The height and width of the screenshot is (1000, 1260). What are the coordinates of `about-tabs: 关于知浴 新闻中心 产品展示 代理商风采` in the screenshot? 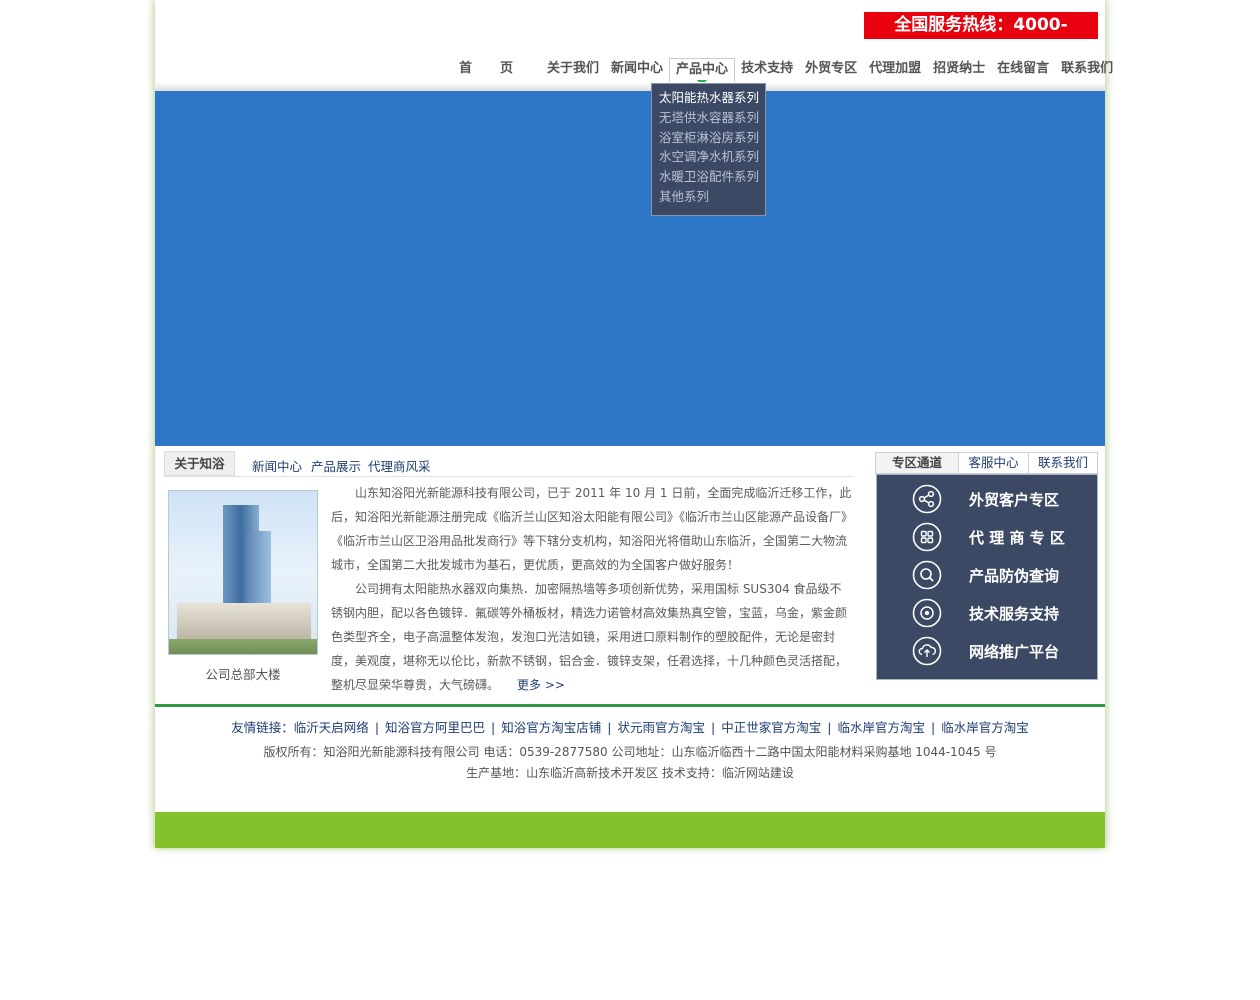 It's located at (508, 464).